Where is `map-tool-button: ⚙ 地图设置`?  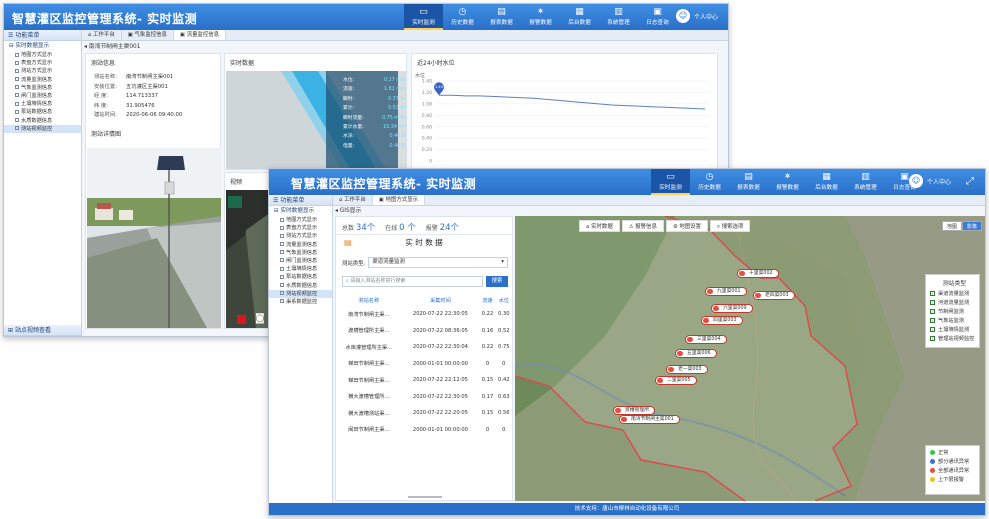 map-tool-button: ⚙ 地图设置 is located at coordinates (686, 226).